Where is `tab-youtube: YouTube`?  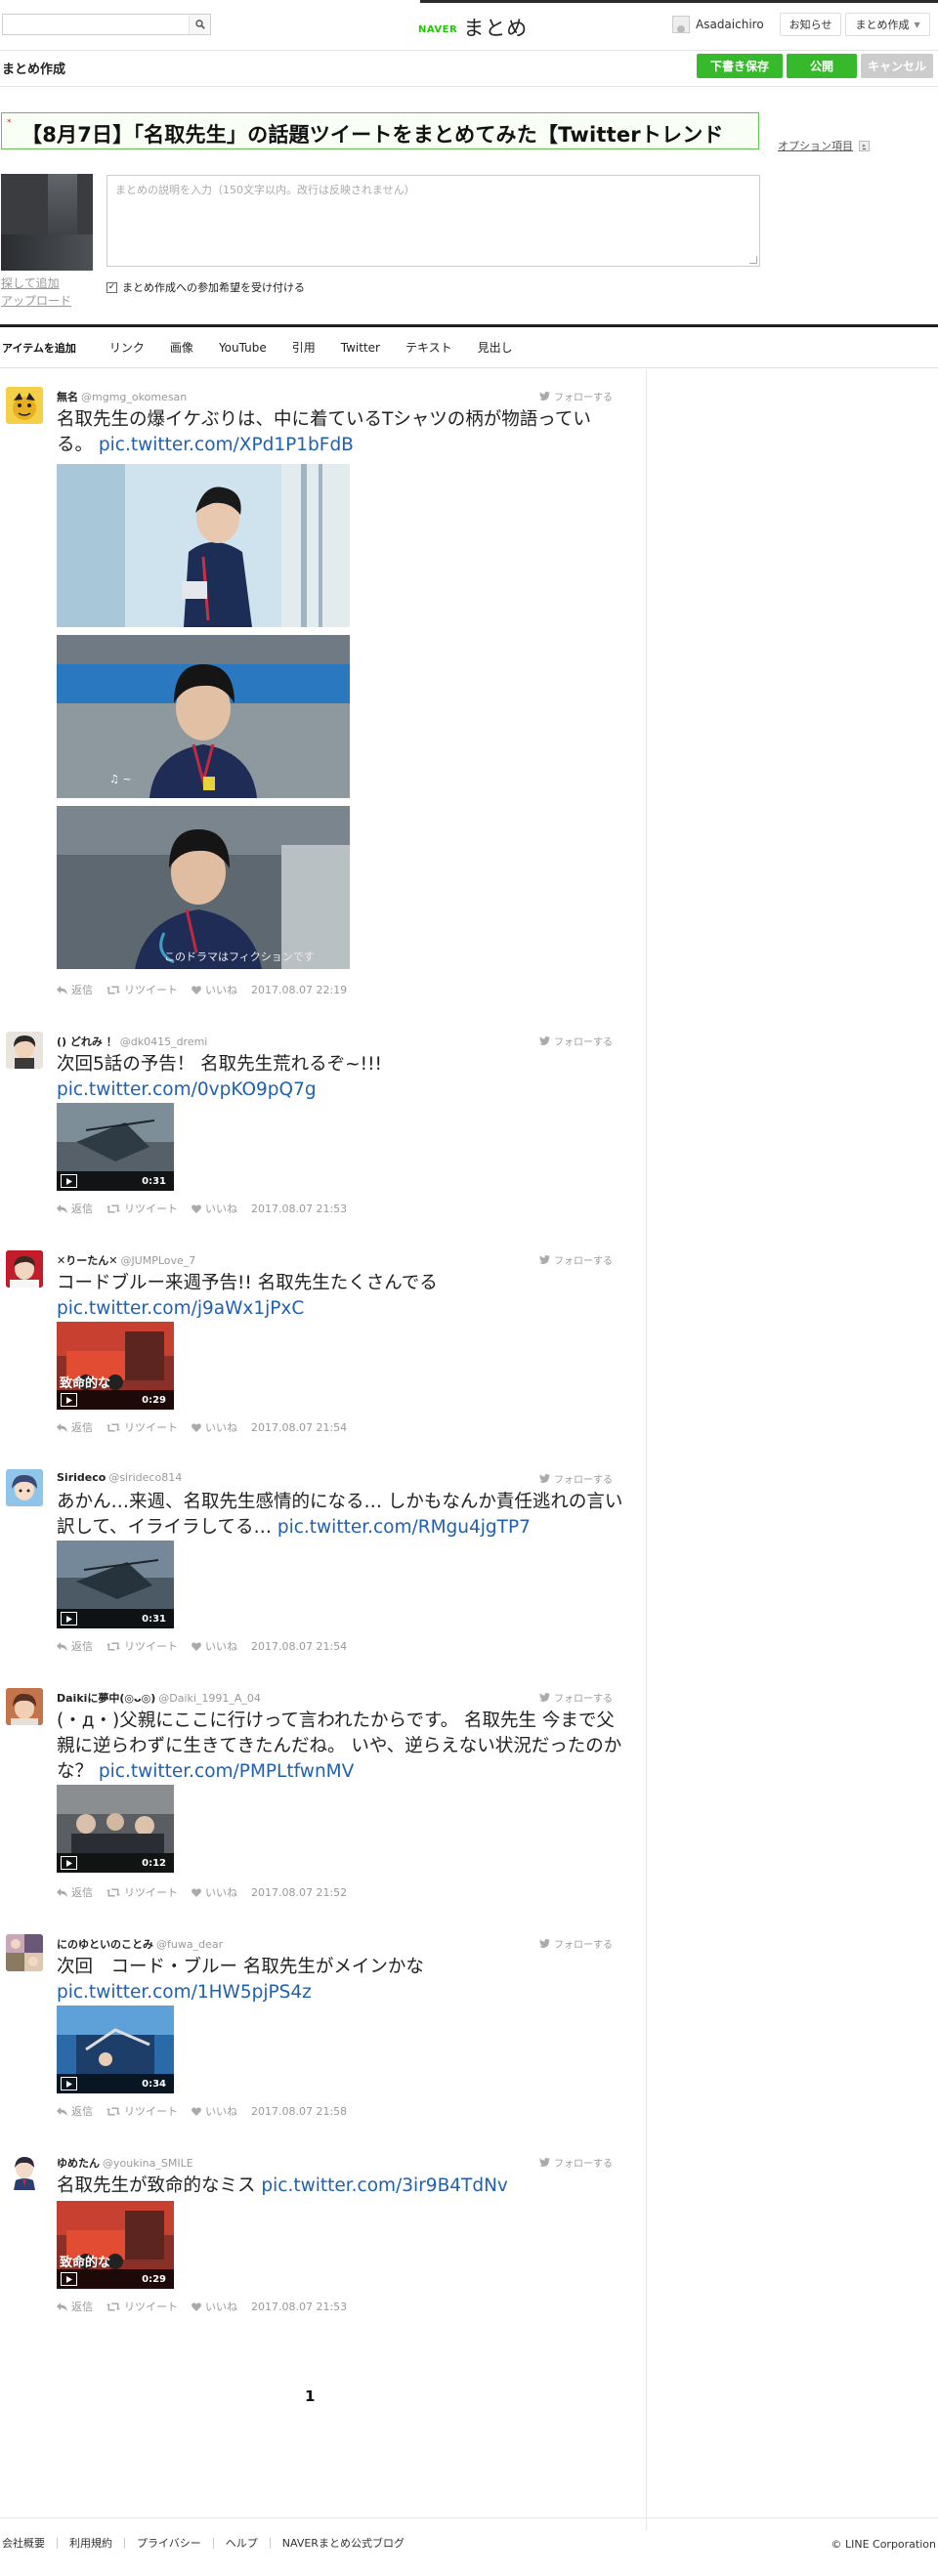
tab-youtube: YouTube is located at coordinates (243, 348).